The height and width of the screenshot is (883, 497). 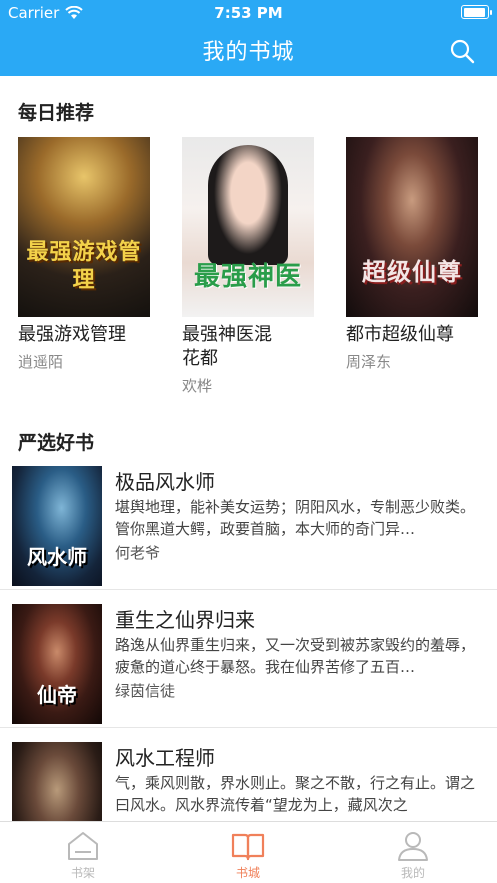 I want to click on book-title: 重生之仙界归来, so click(x=185, y=620).